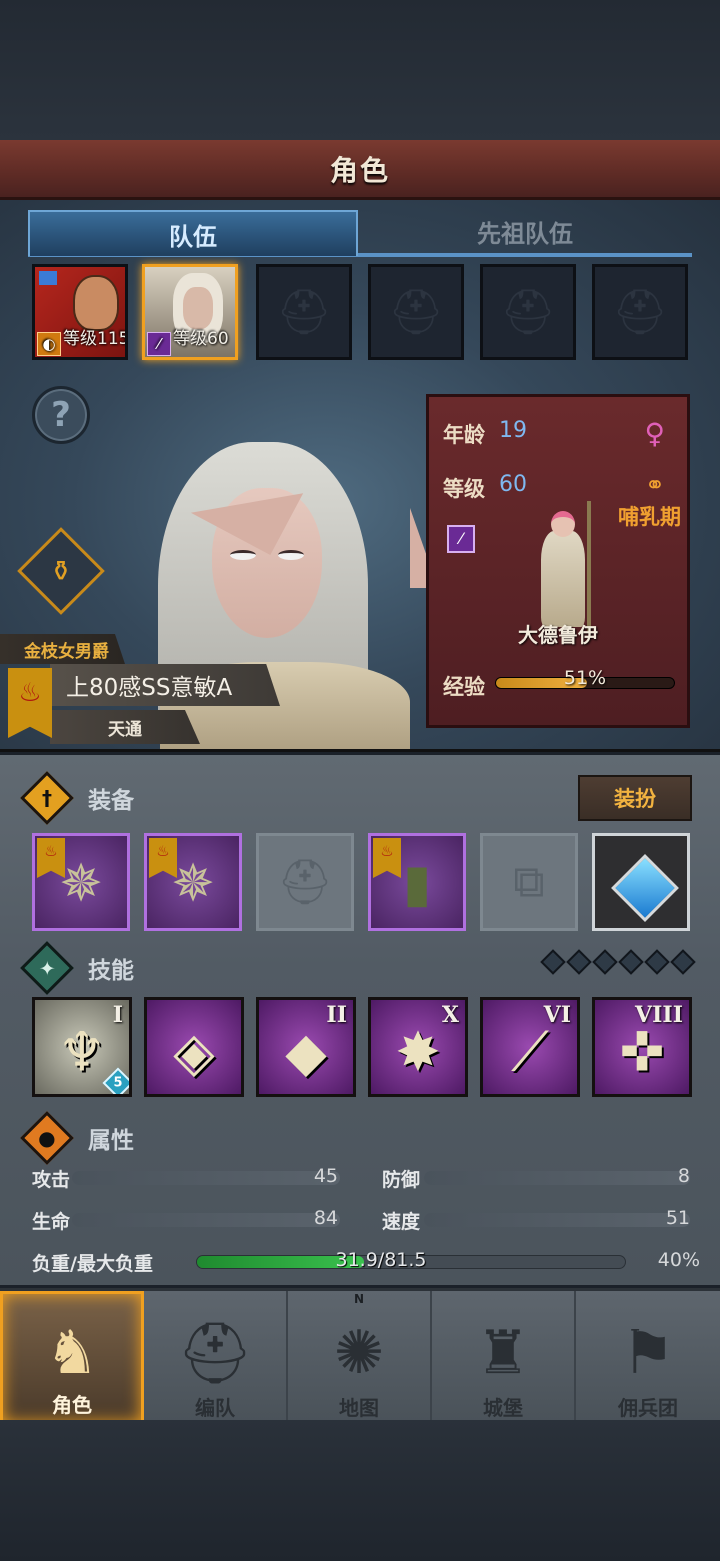  I want to click on nav-label: 角色, so click(72, 1405).